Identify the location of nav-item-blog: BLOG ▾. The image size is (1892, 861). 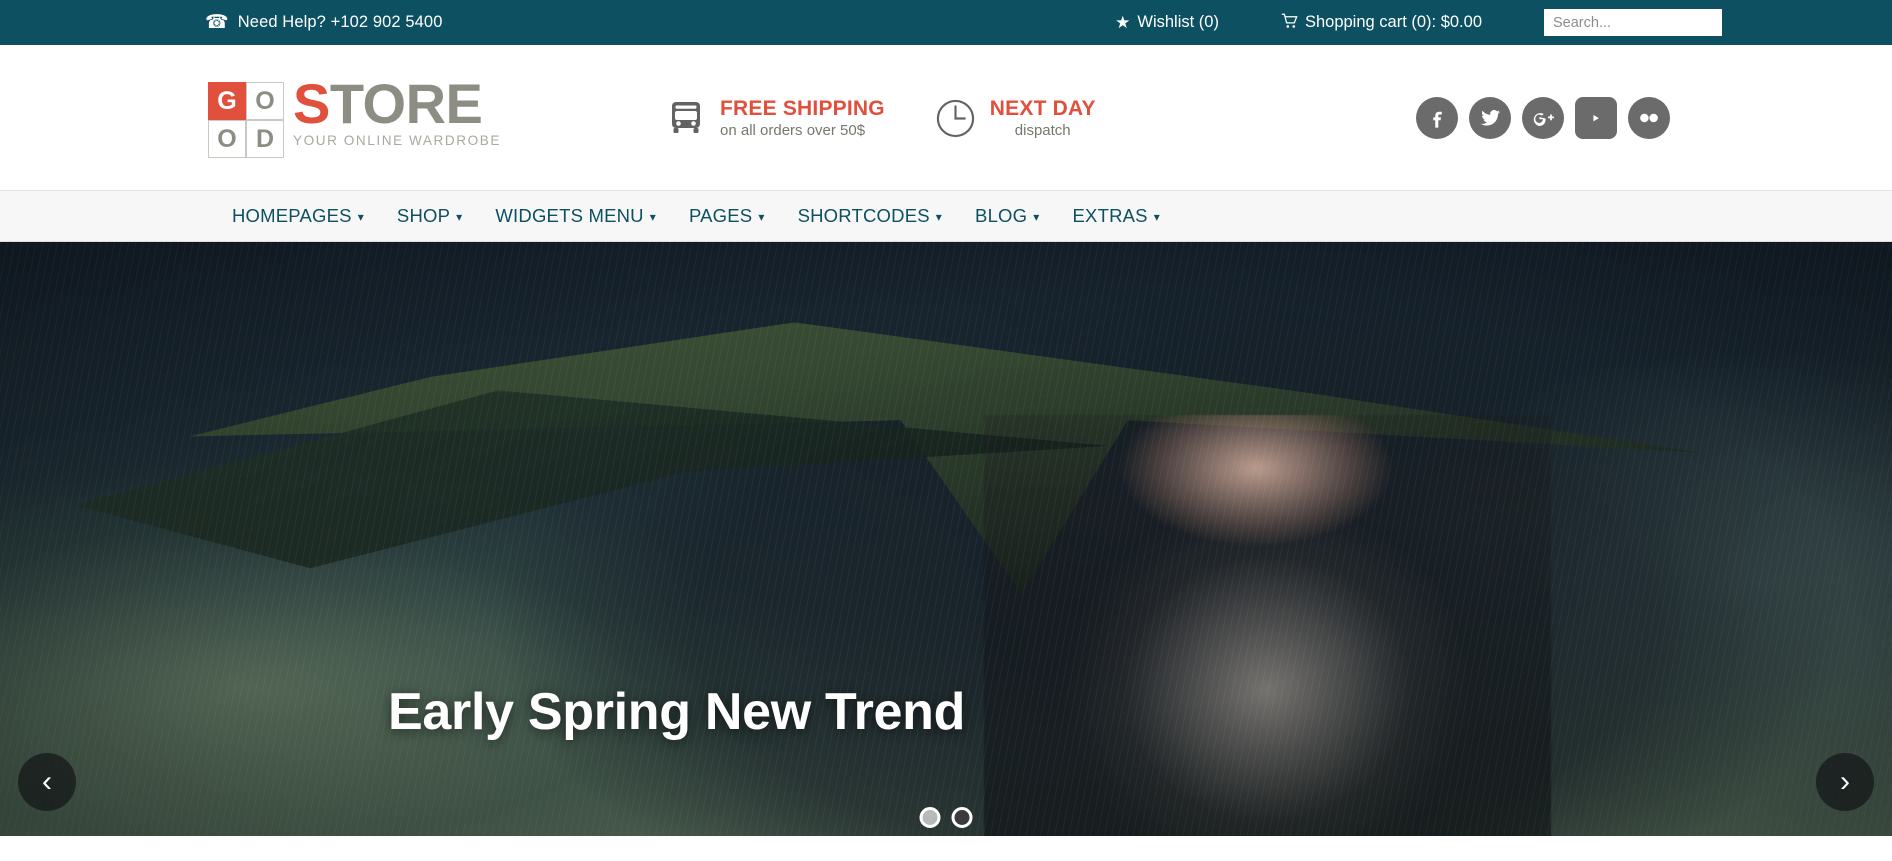
(1007, 216).